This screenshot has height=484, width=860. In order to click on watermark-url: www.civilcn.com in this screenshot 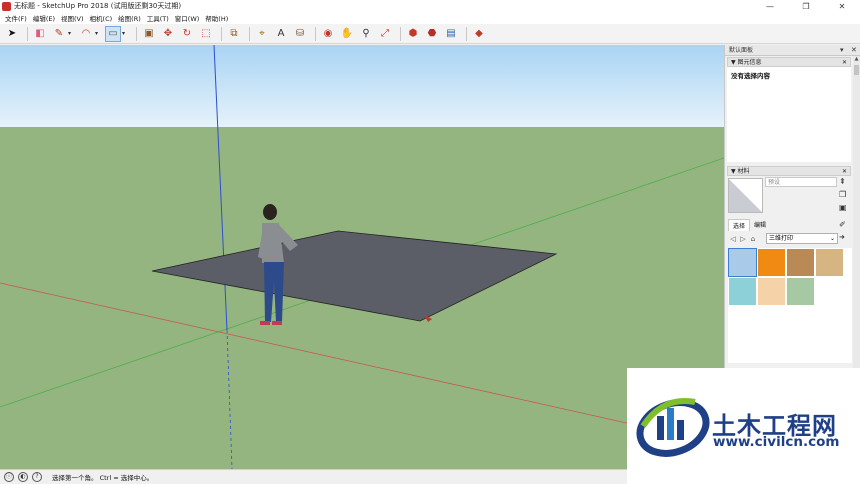, I will do `click(776, 442)`.